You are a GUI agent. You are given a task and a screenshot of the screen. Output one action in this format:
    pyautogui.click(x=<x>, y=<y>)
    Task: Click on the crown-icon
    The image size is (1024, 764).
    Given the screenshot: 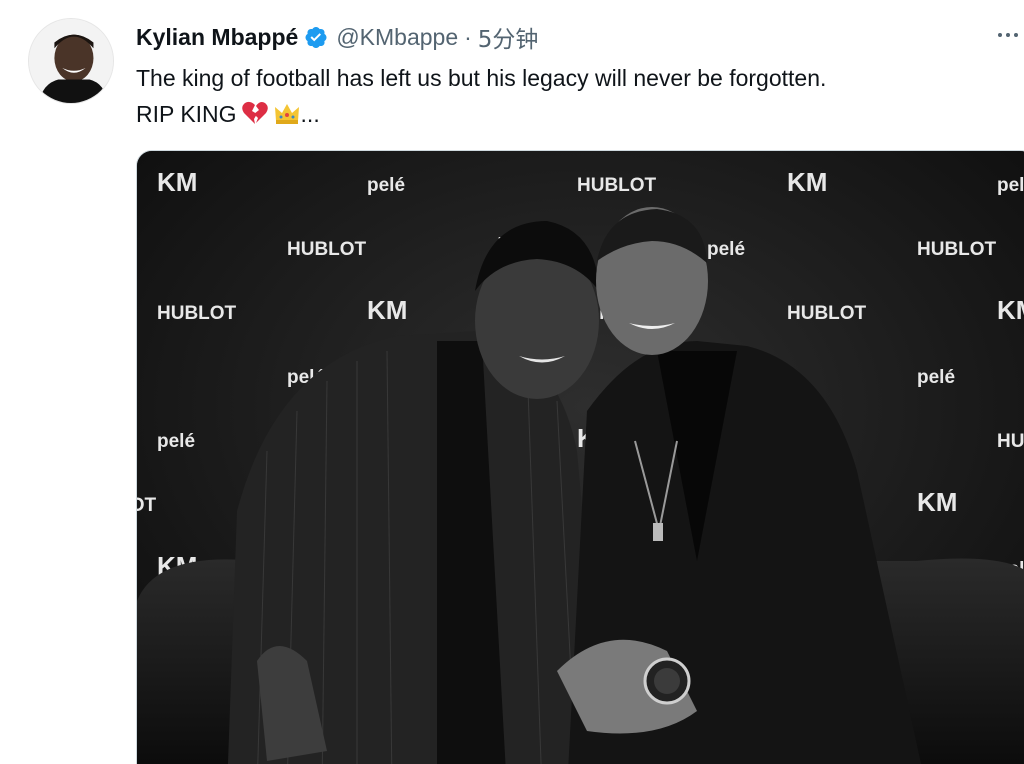 What is the action you would take?
    pyautogui.click(x=286, y=114)
    